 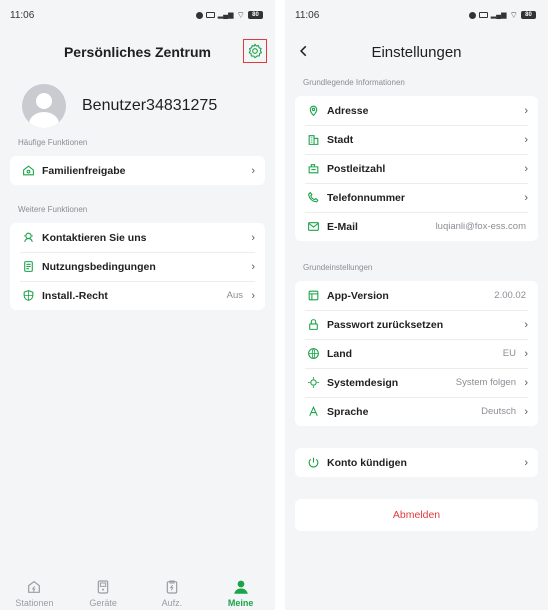 What do you see at coordinates (366, 197) in the screenshot?
I see `settings-item-label: Telefonnummer` at bounding box center [366, 197].